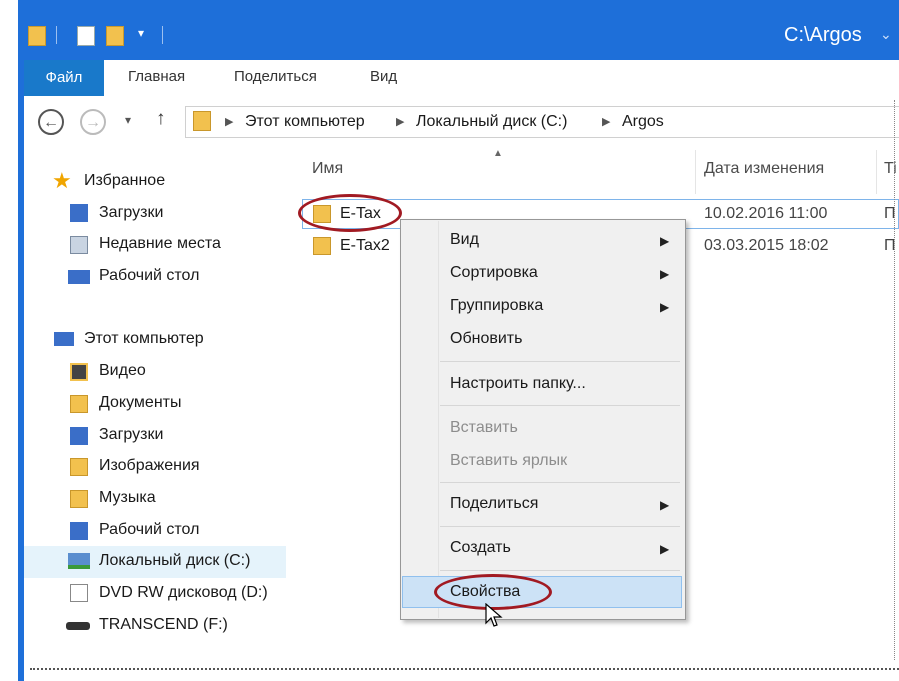 The height and width of the screenshot is (681, 899). Describe the element at coordinates (161, 119) in the screenshot. I see `up-arrow-icon: ↑` at that location.